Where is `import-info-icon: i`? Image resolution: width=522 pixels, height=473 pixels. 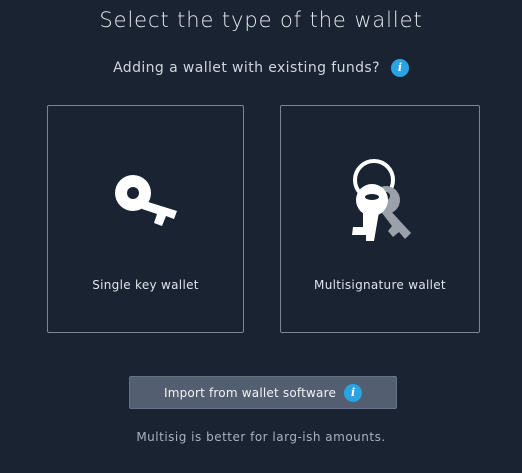 import-info-icon: i is located at coordinates (353, 392).